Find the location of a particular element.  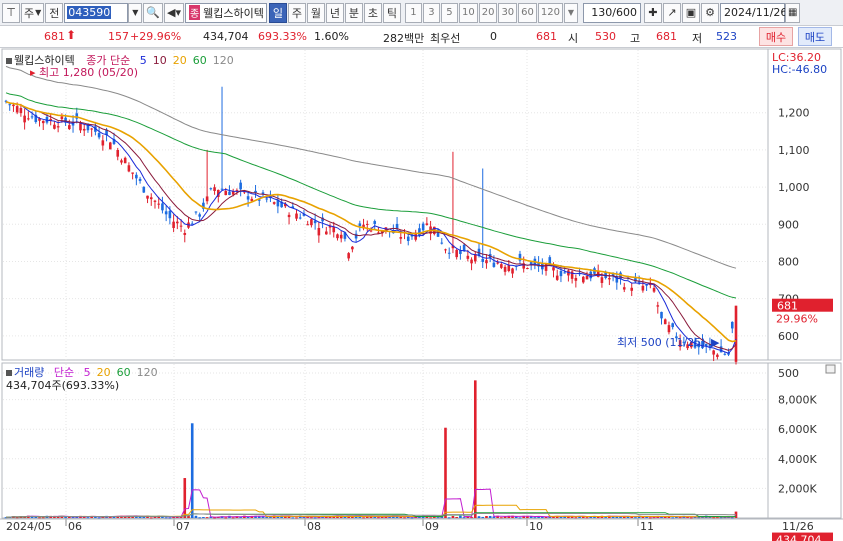

period-tab-6: 틱 is located at coordinates (391, 12).